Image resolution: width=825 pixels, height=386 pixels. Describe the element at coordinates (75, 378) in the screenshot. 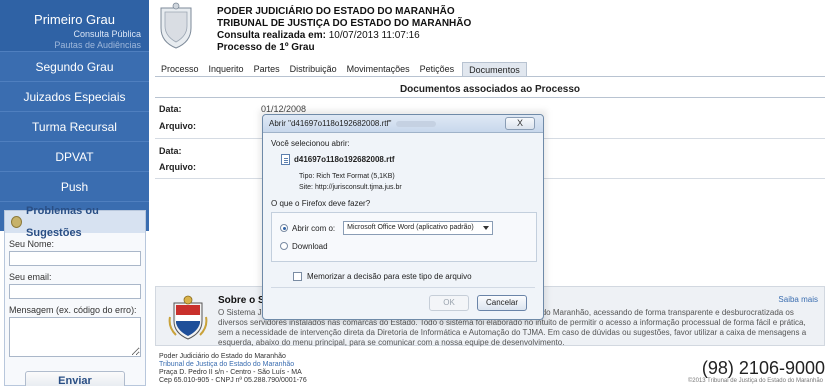

I see `send-button: Enviar` at that location.